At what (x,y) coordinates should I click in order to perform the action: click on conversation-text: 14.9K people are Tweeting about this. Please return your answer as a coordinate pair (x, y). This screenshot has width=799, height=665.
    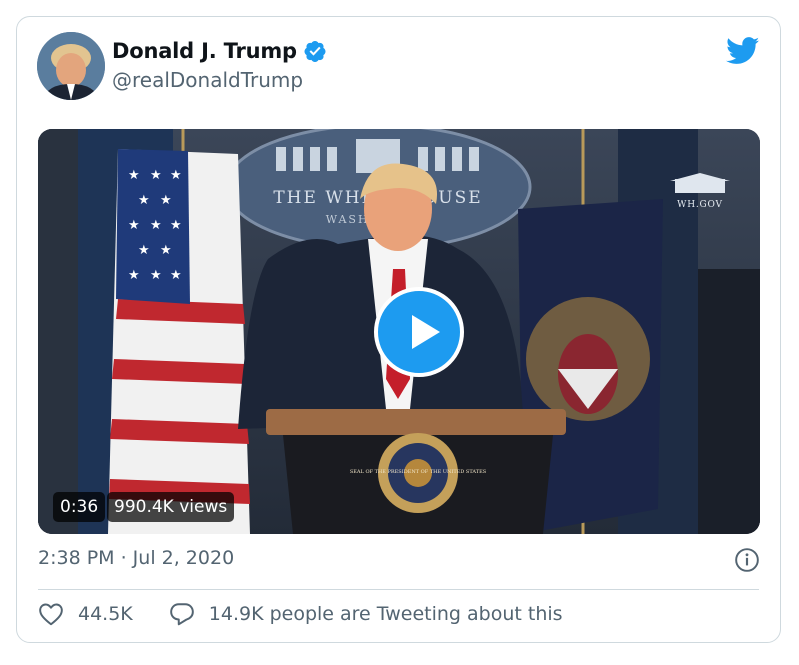
    Looking at the image, I should click on (386, 614).